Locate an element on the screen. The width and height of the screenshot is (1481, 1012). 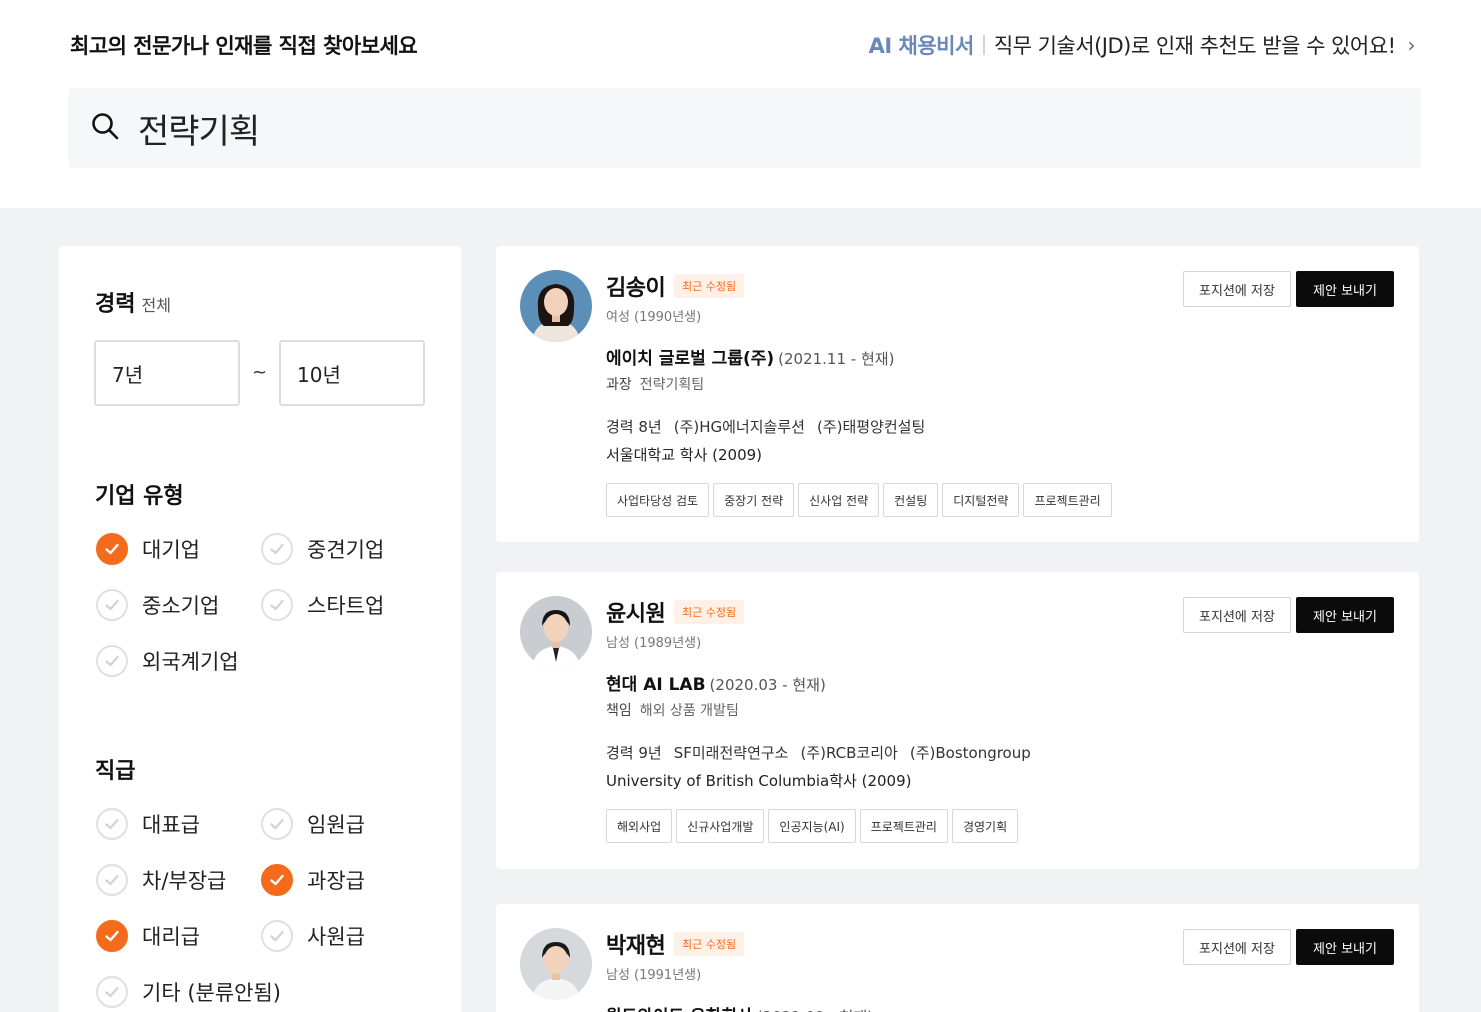
current-company: 월드와이드 유한회사 (2021.09 - 현재) is located at coordinates (739, 1007).